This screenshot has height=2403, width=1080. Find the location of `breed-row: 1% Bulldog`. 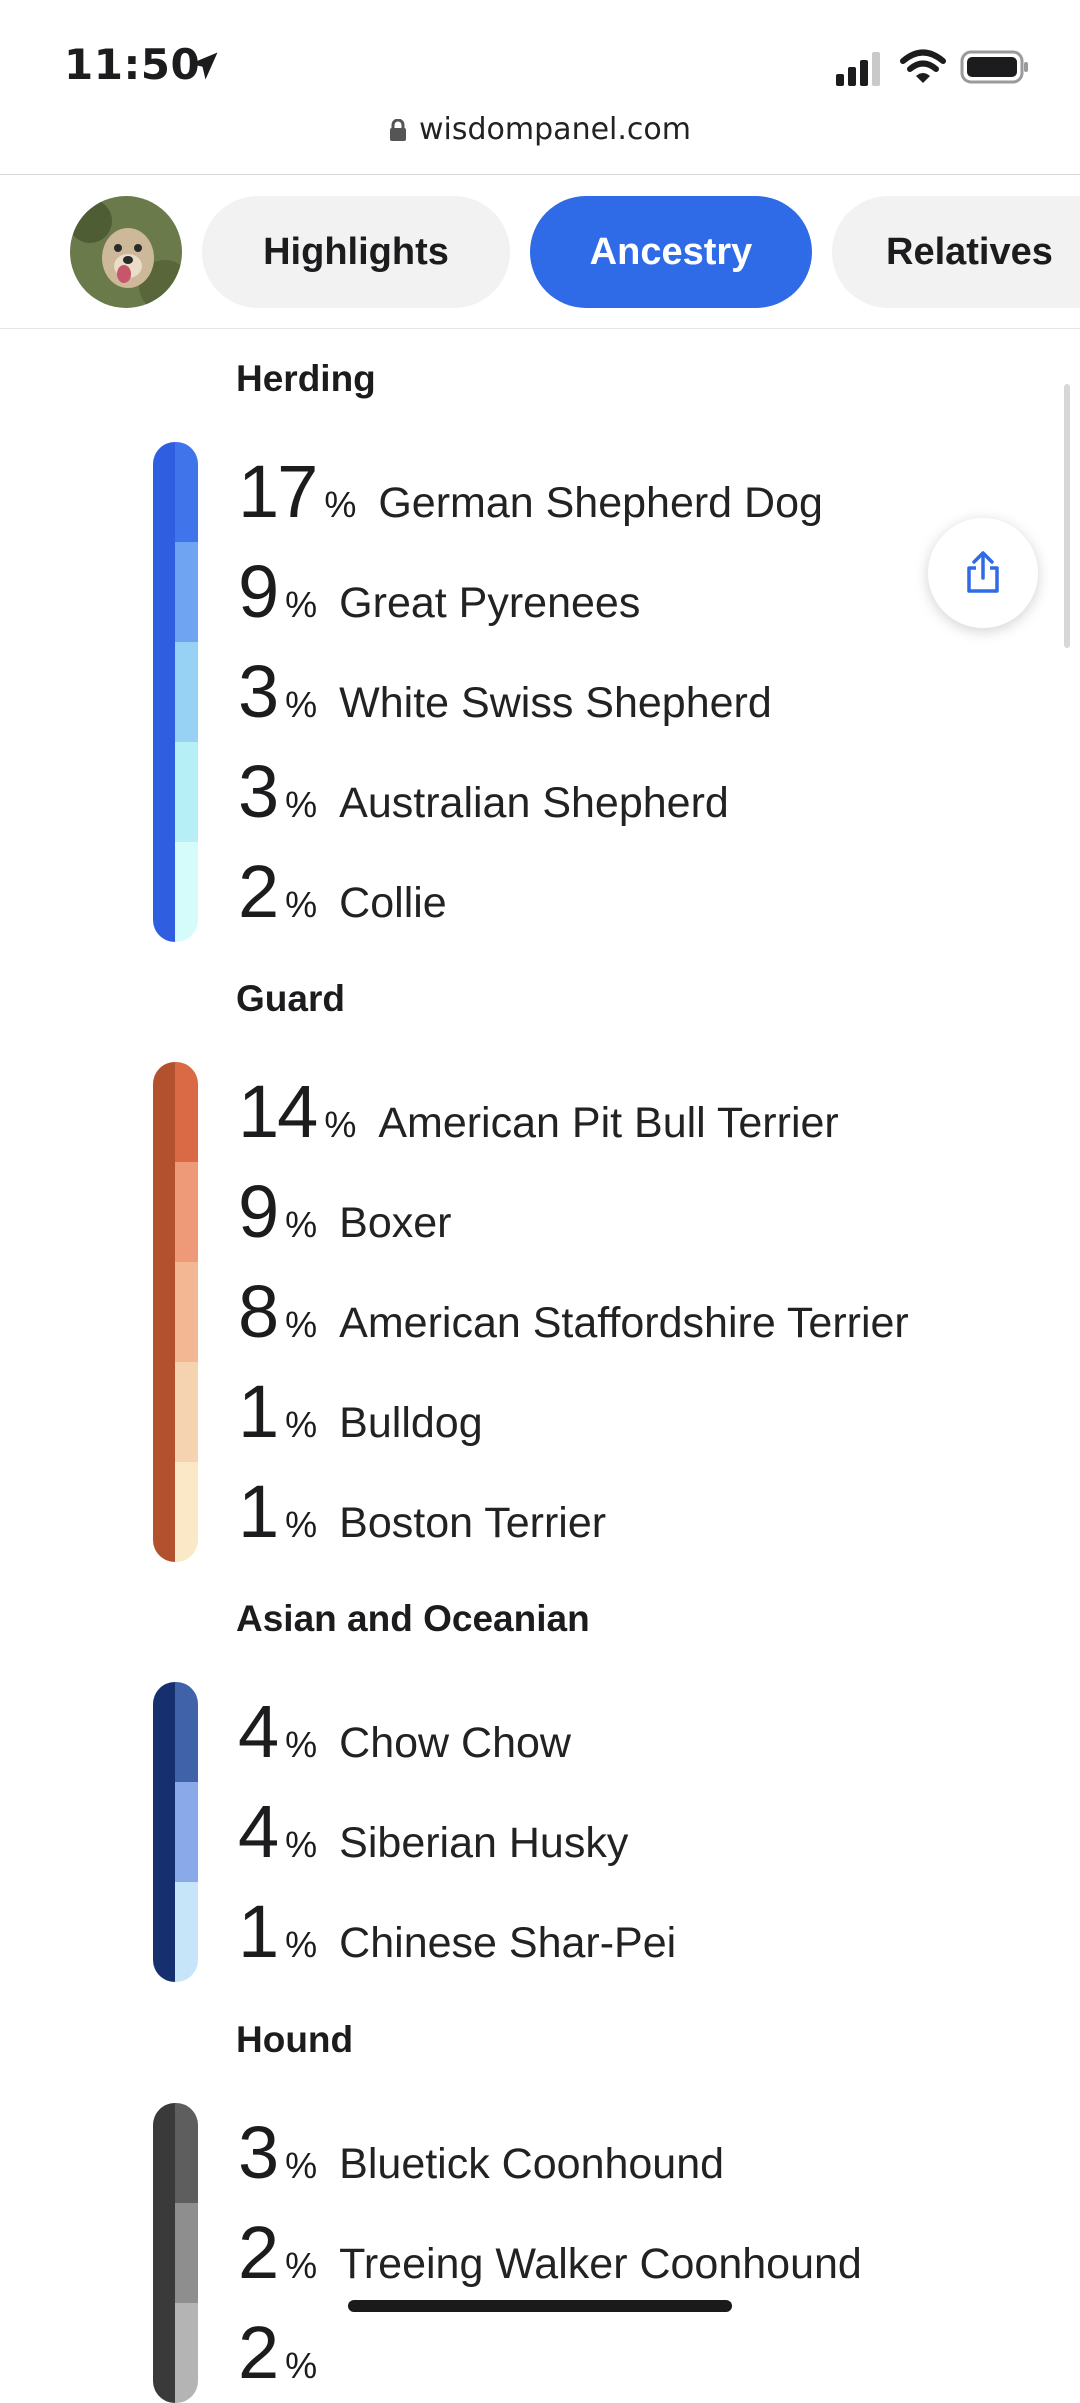

breed-row: 1% Bulldog is located at coordinates (360, 1412).